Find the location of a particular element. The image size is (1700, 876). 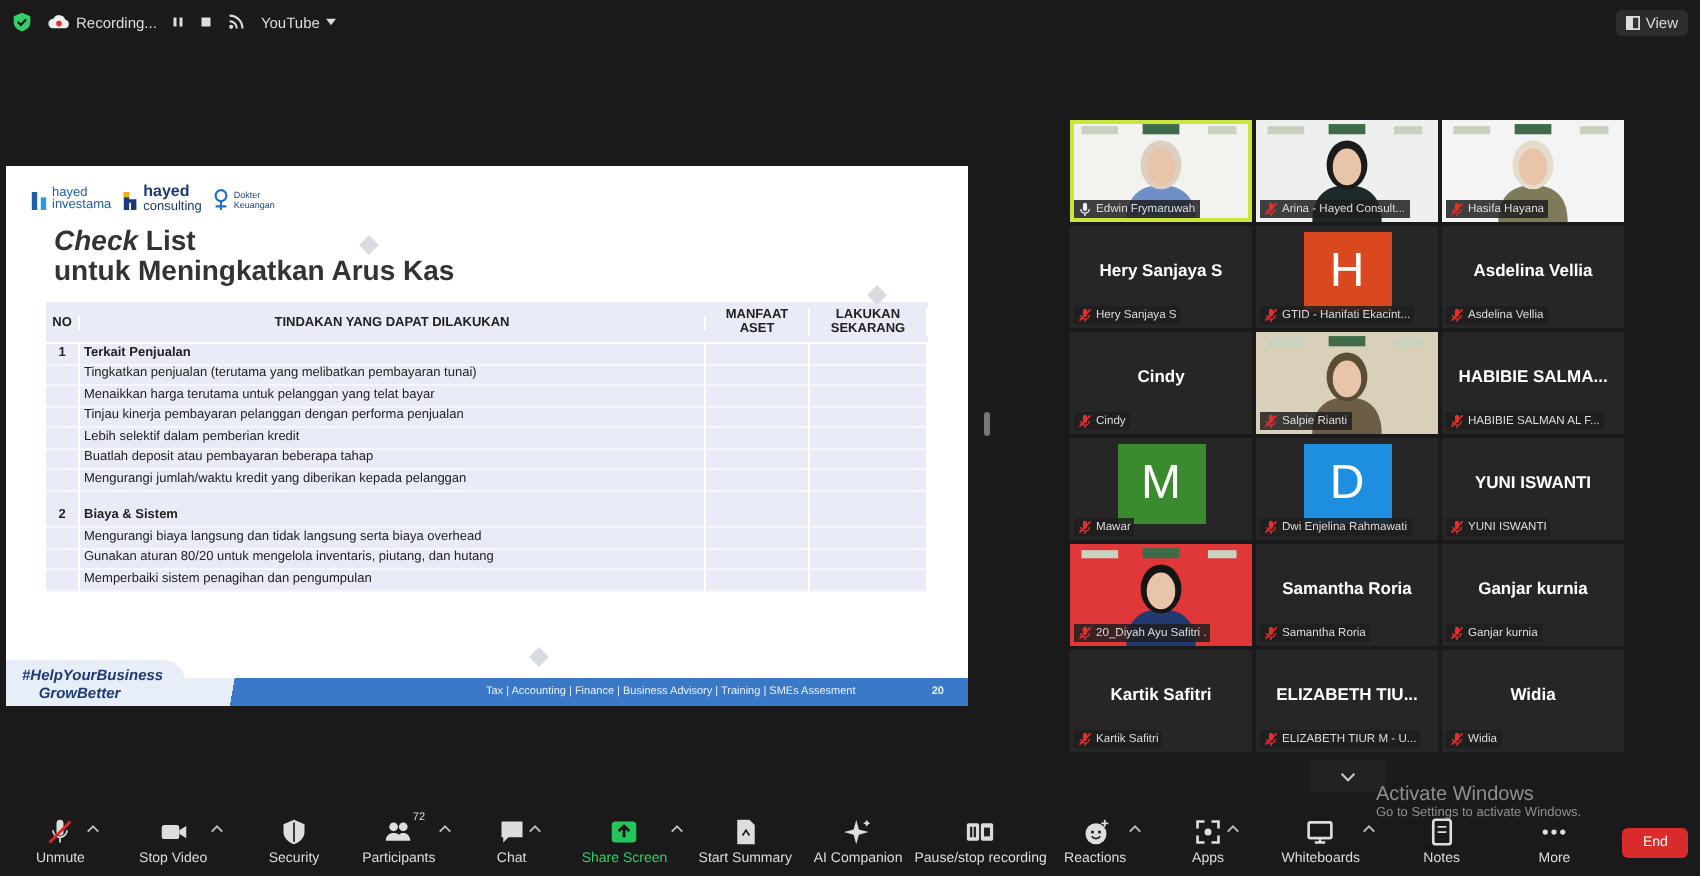

participants-icon is located at coordinates (398, 832).